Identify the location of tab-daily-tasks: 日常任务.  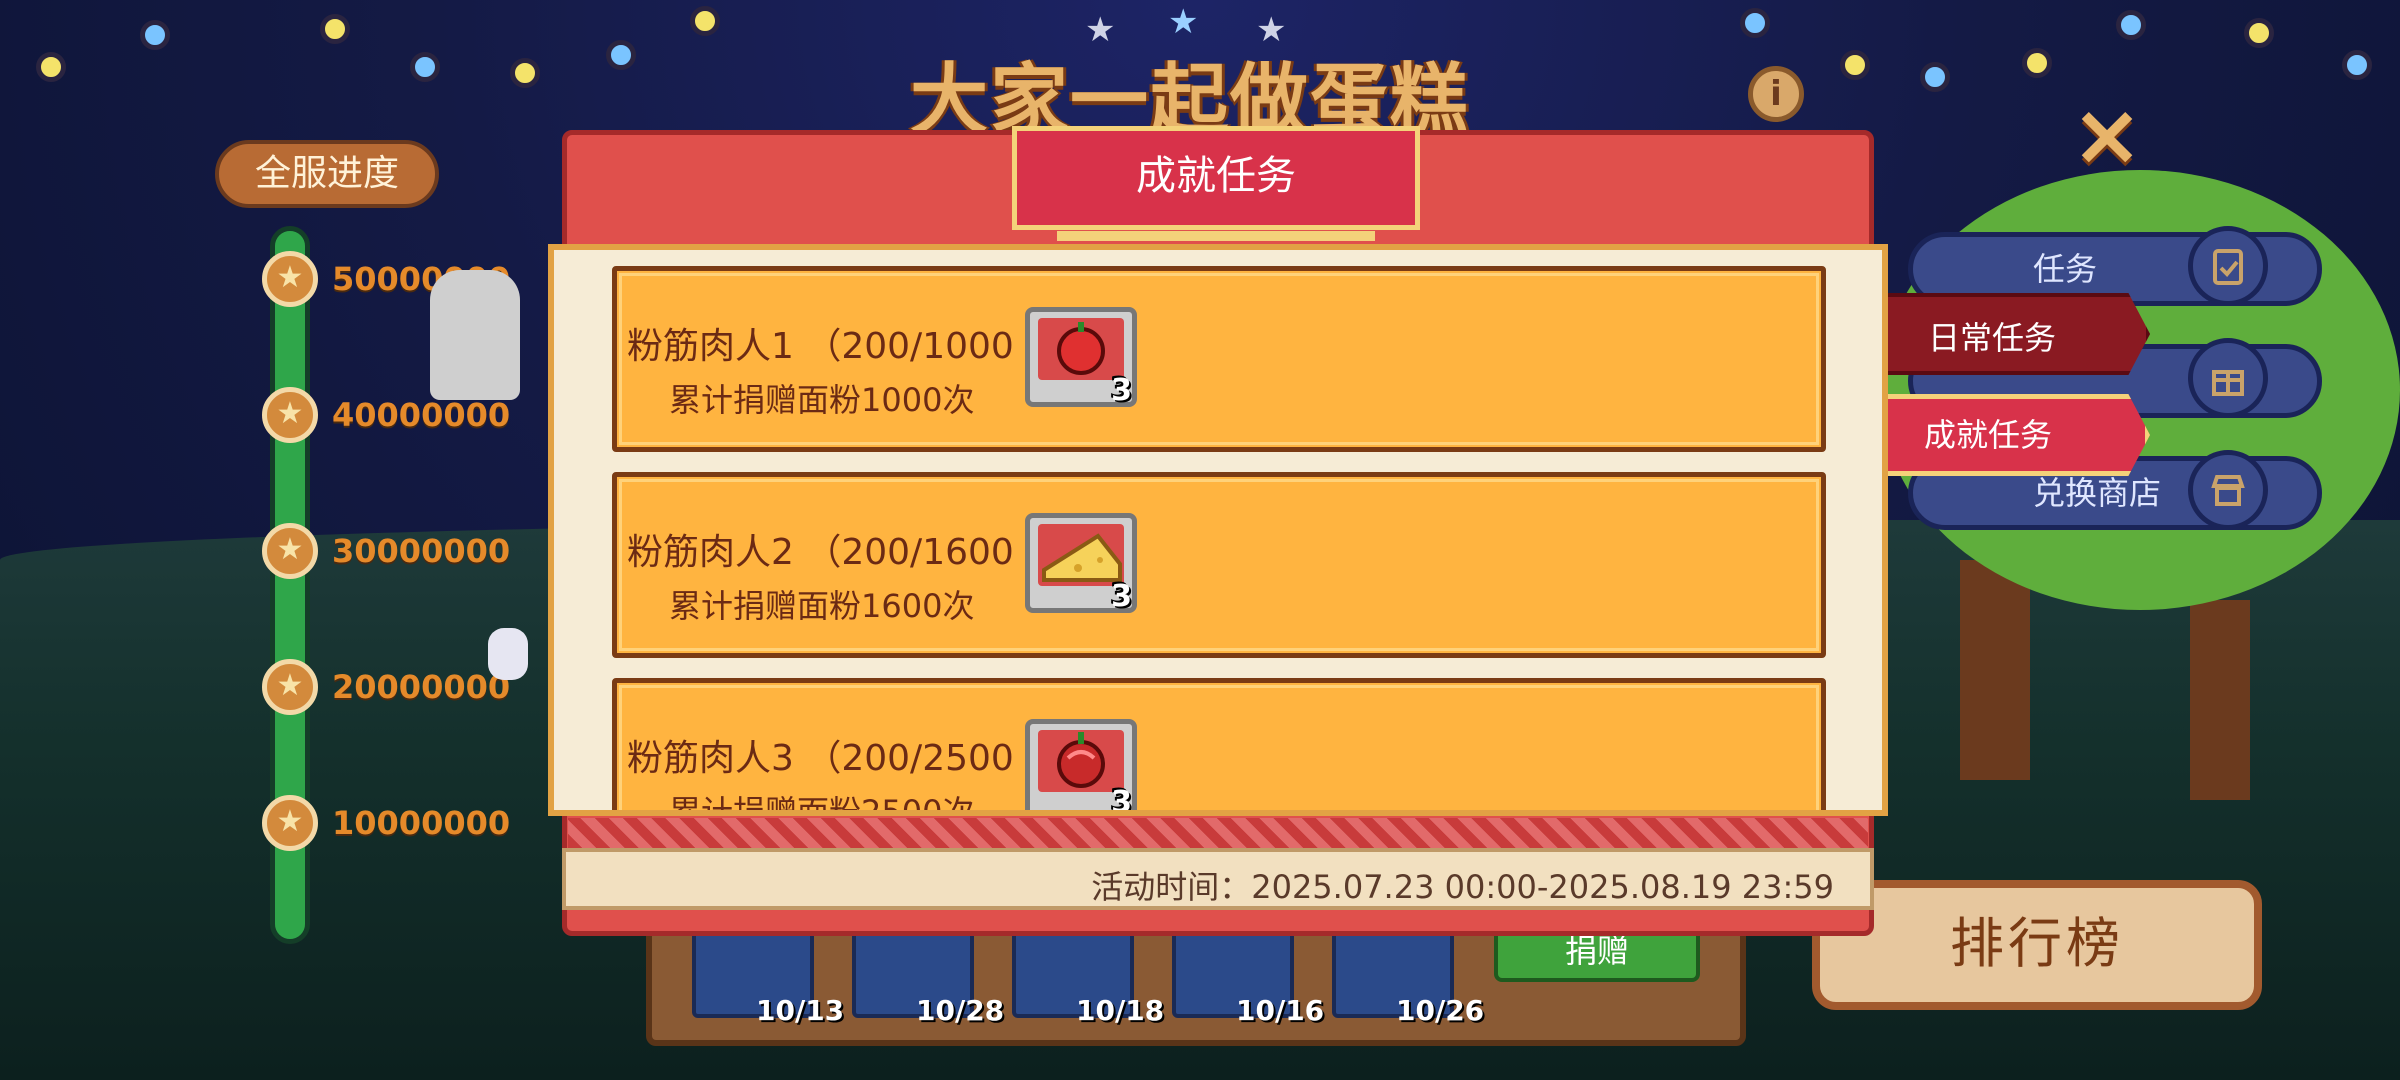
(2015, 334).